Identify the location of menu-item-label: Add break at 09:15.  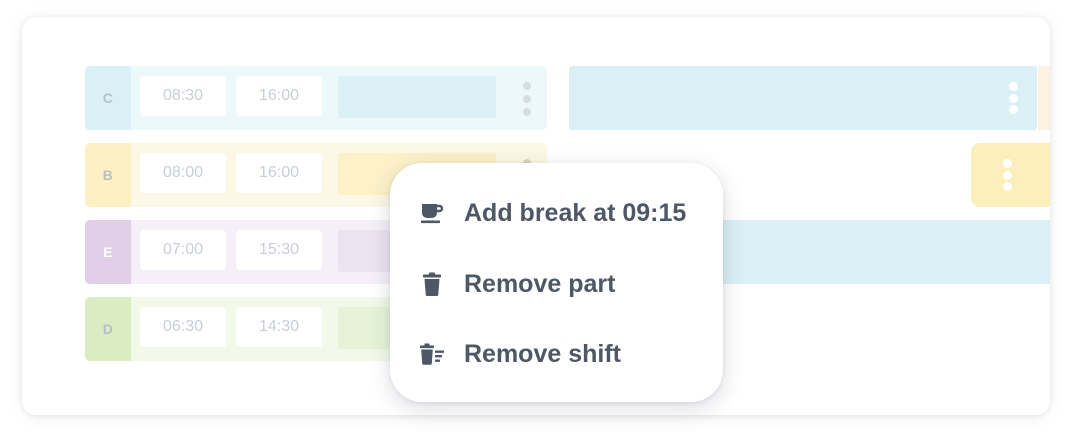
(575, 212).